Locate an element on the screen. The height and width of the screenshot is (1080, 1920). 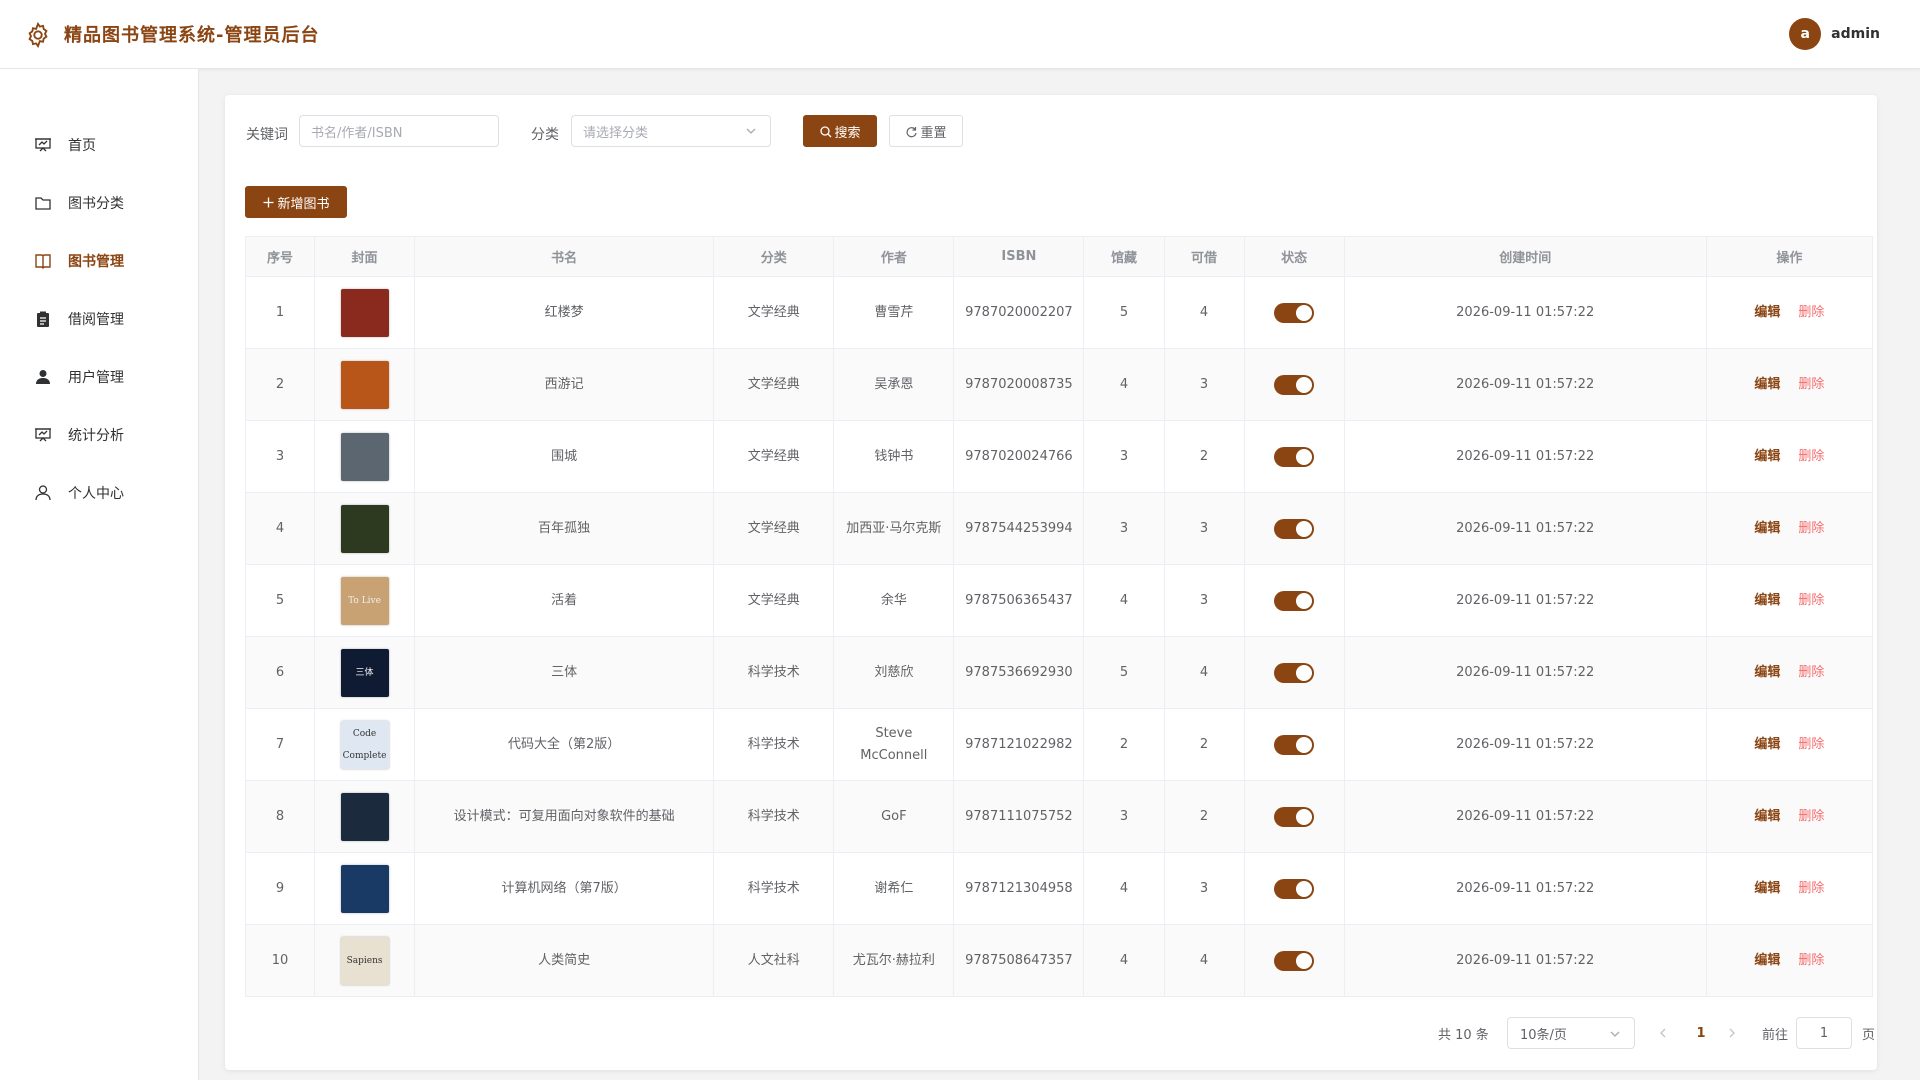
cell-author: 吴承恩 is located at coordinates (894, 384).